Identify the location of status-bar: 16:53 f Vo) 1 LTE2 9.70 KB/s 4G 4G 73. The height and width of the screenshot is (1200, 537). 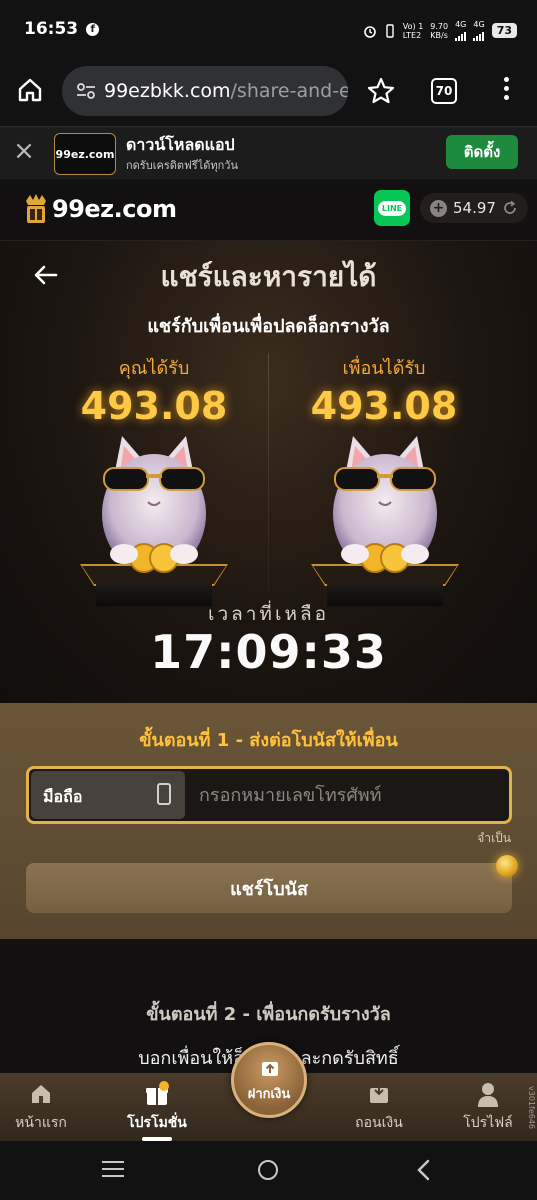
(268, 29).